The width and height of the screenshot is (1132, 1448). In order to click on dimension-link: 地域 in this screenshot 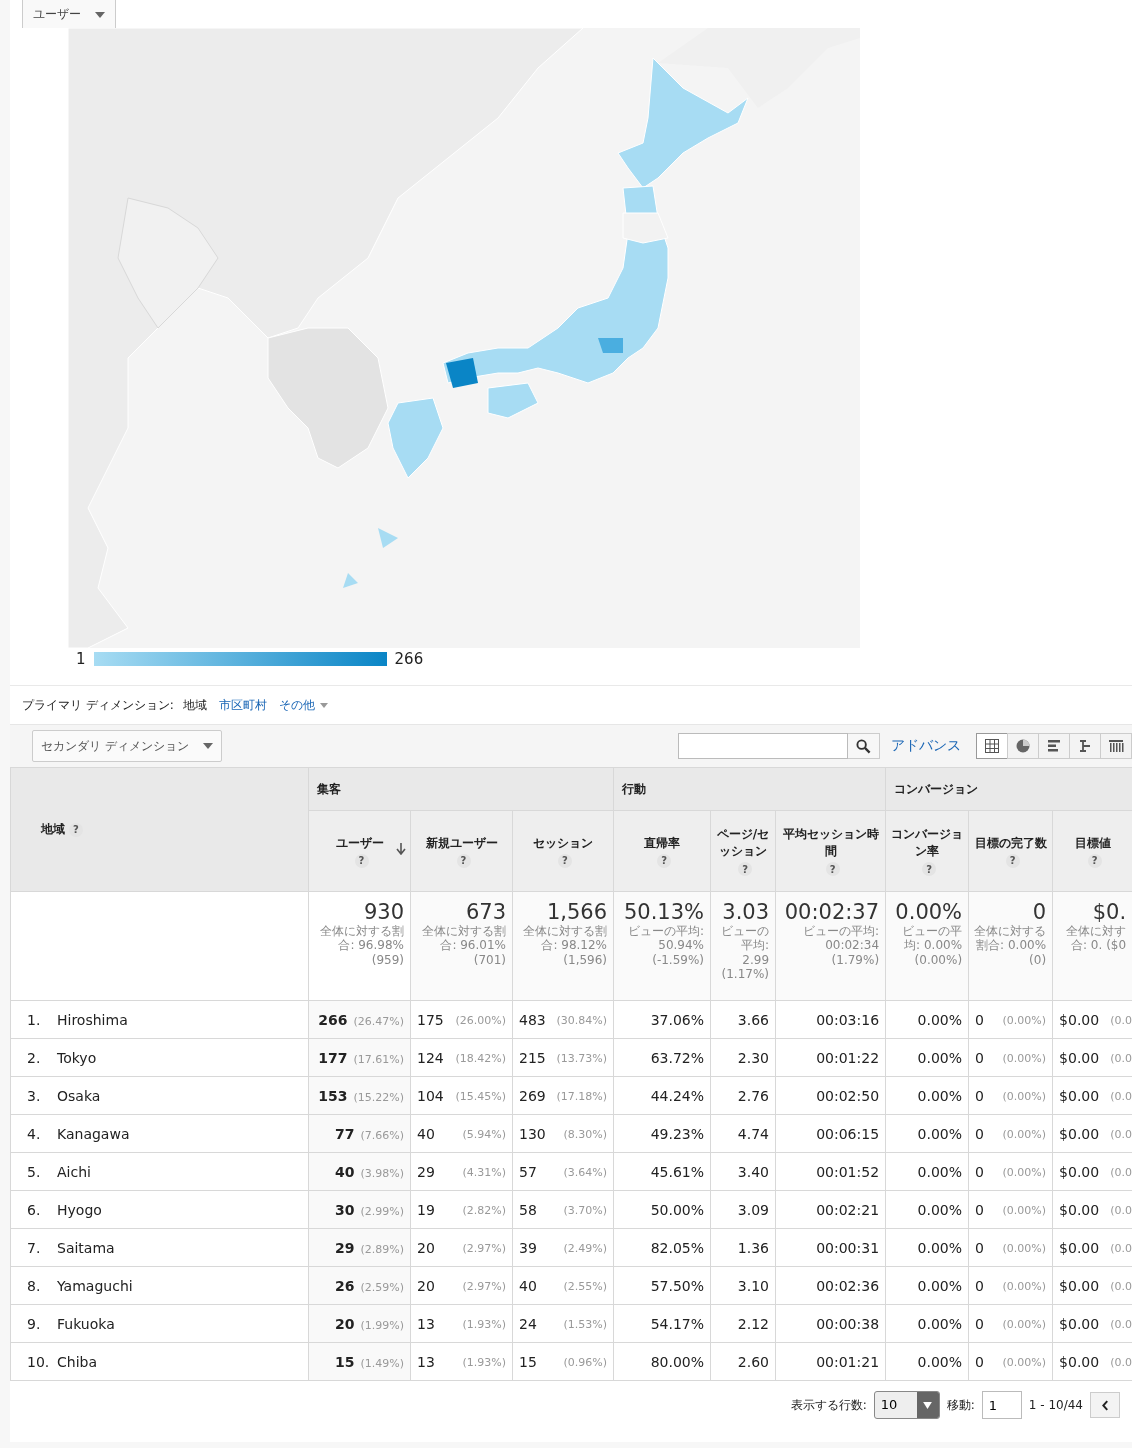, I will do `click(194, 705)`.